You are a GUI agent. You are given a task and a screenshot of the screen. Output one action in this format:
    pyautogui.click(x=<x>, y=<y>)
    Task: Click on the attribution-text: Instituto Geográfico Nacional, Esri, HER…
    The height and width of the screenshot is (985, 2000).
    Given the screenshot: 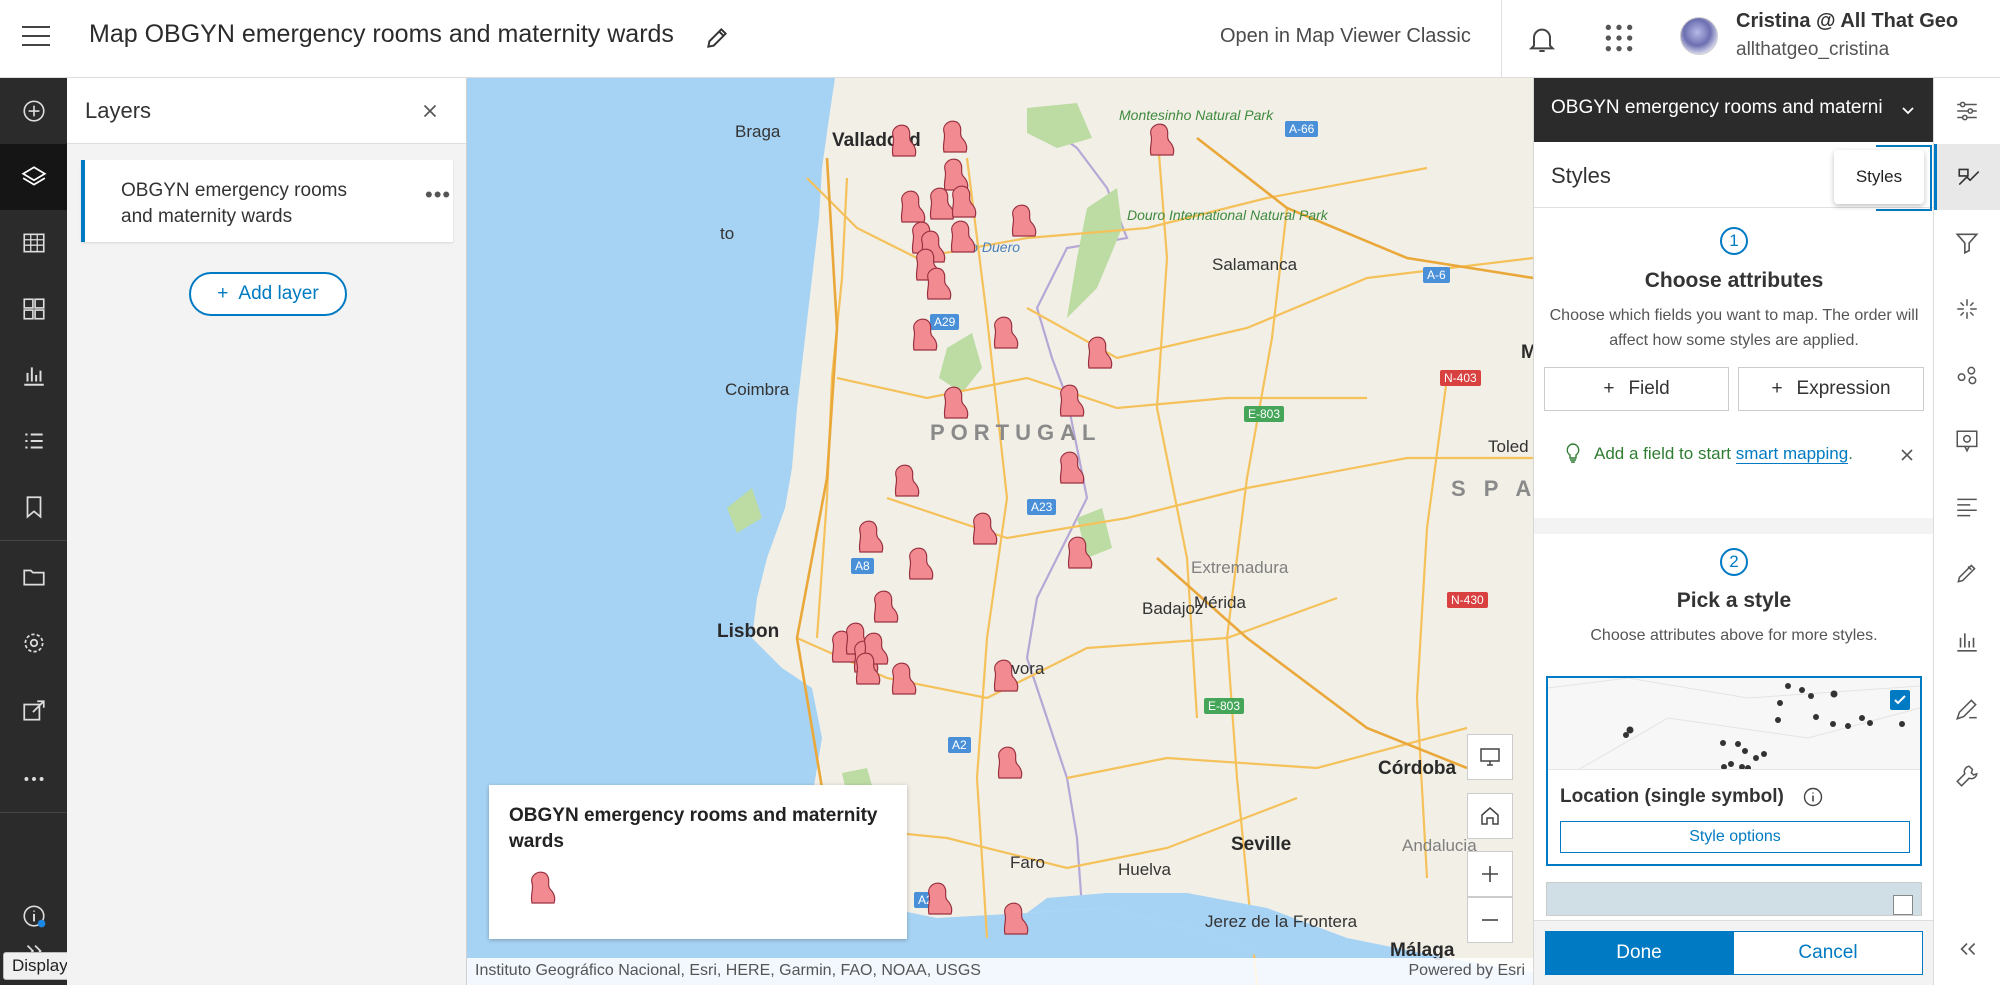 What is the action you would take?
    pyautogui.click(x=728, y=971)
    